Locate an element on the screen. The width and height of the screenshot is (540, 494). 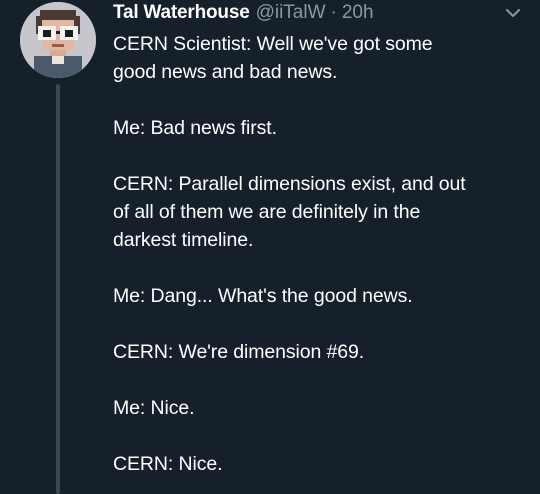
pixel-art-avatar-icon is located at coordinates (58, 40).